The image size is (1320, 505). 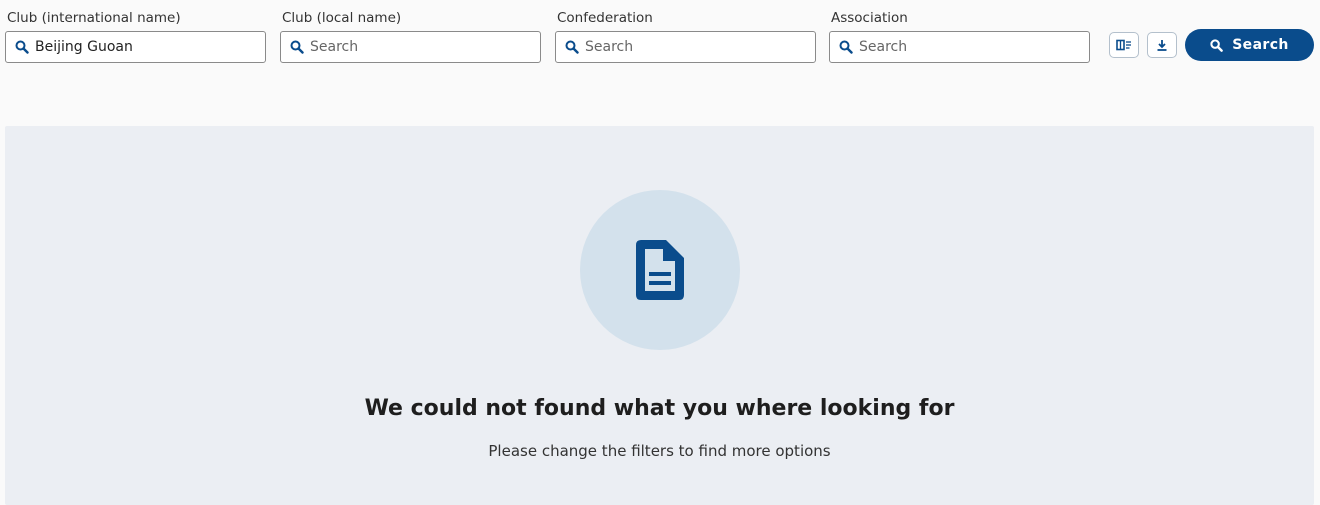 I want to click on association-input, so click(x=969, y=47).